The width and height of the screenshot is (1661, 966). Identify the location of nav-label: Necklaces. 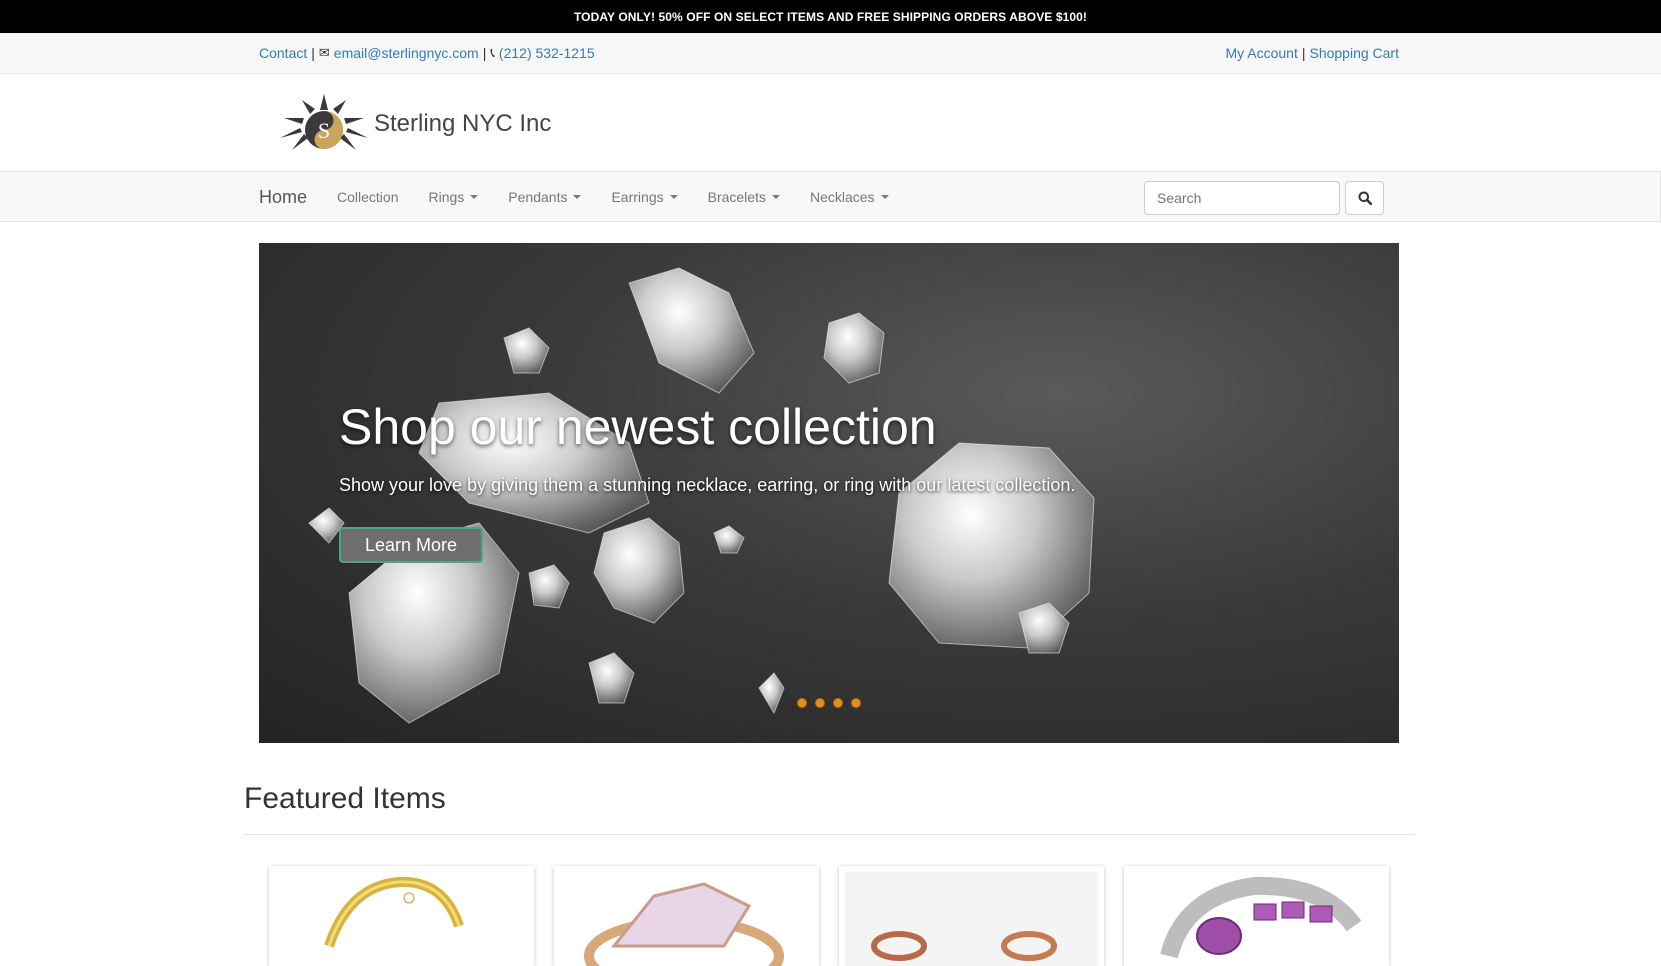
(842, 197).